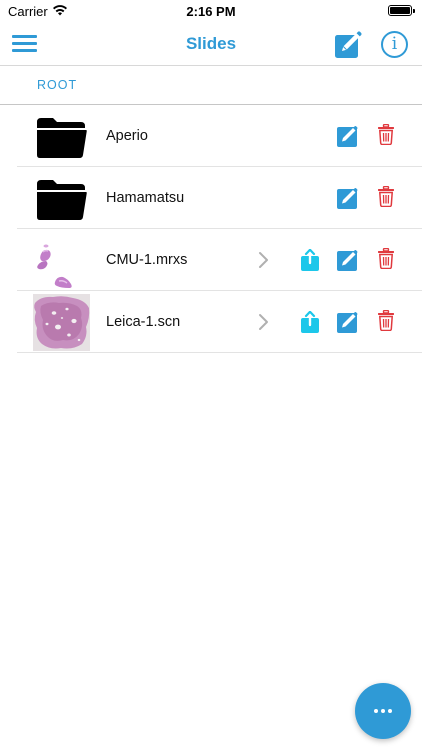  Describe the element at coordinates (145, 198) in the screenshot. I see `item-name: Hamamatsu` at that location.